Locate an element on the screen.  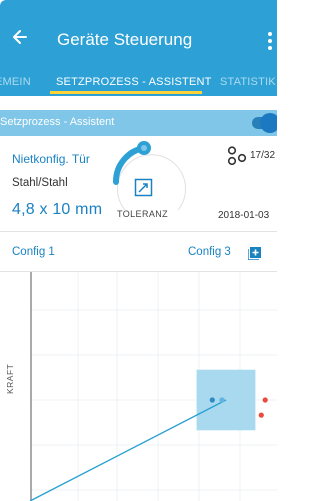
tab-allgemein: EMEIN is located at coordinates (15, 82).